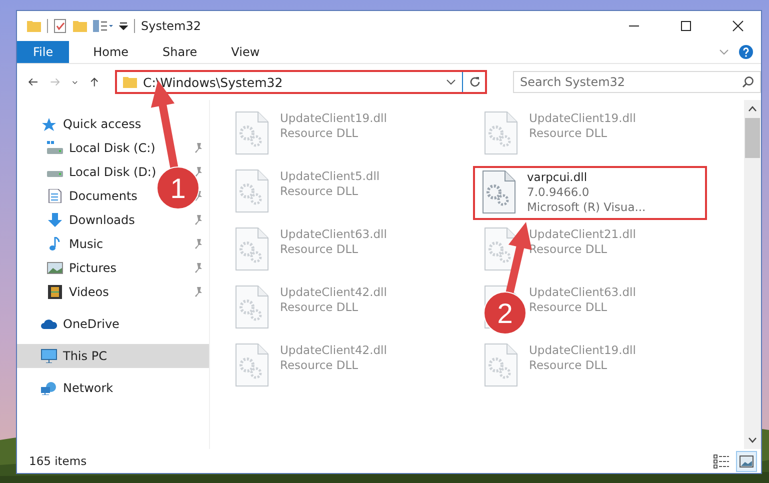 This screenshot has width=769, height=483. Describe the element at coordinates (738, 26) in the screenshot. I see `close-icon` at that location.